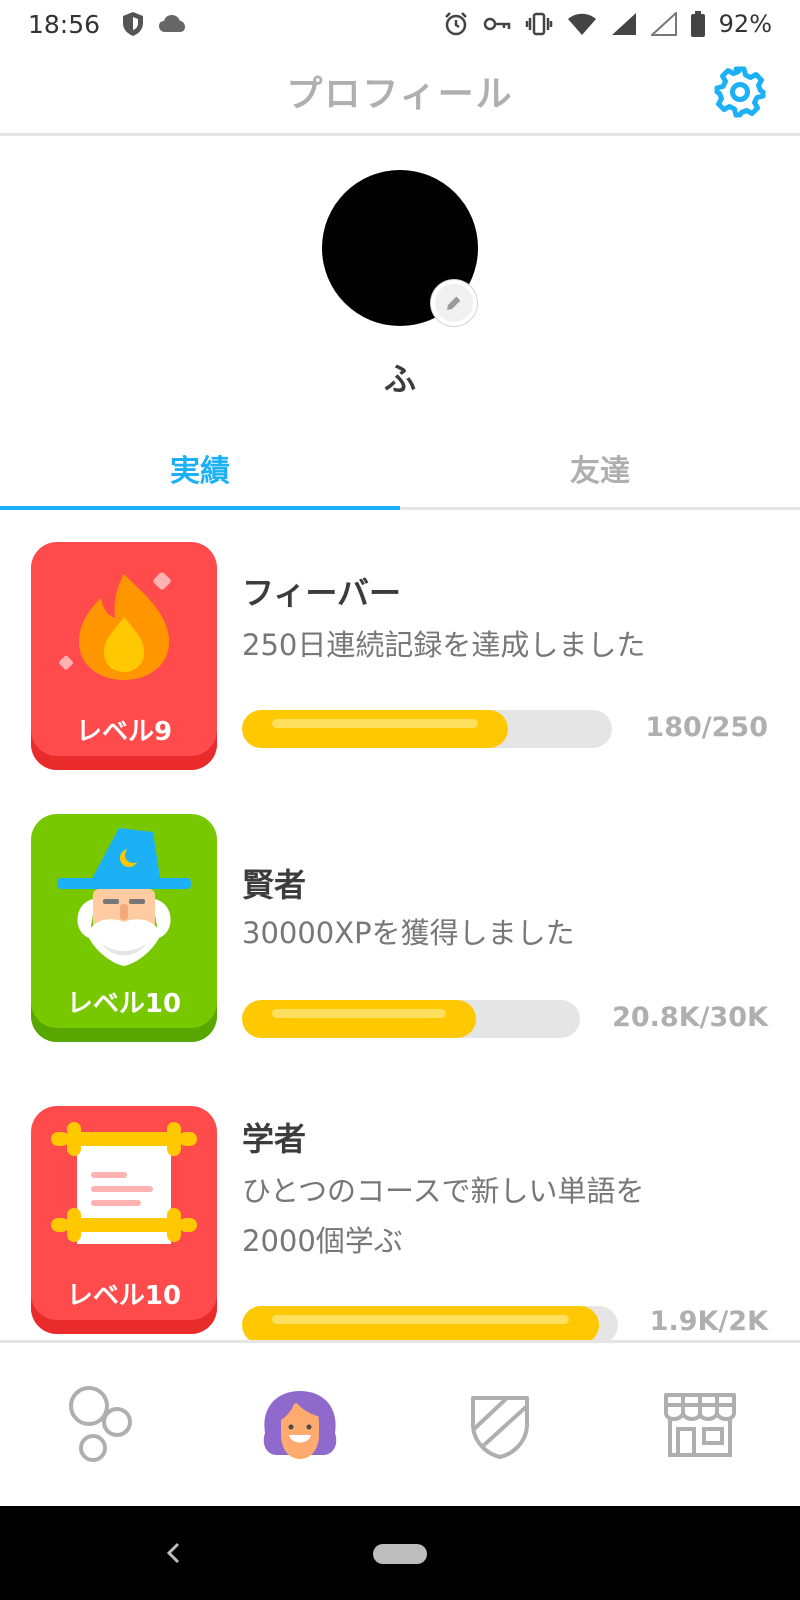 This screenshot has height=1600, width=800. Describe the element at coordinates (538, 24) in the screenshot. I see `vibrate-status-icon` at that location.